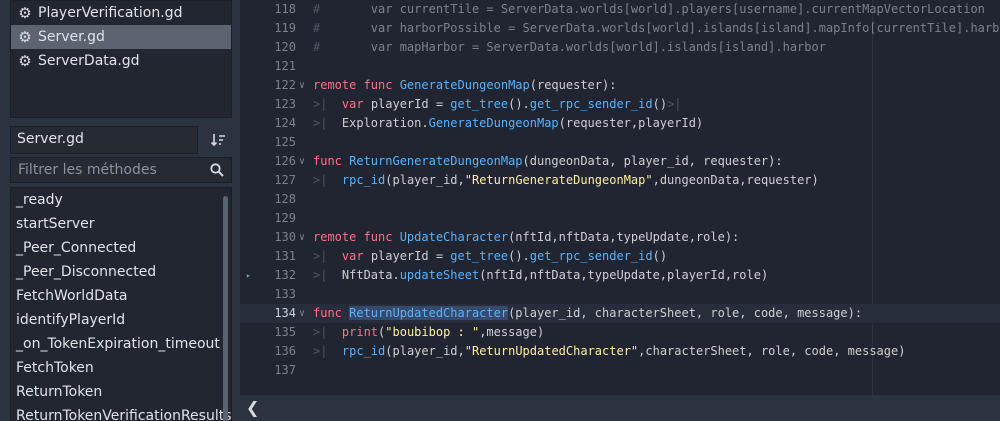  I want to click on script-file-item: ⚙ Server.gd, so click(121, 37).